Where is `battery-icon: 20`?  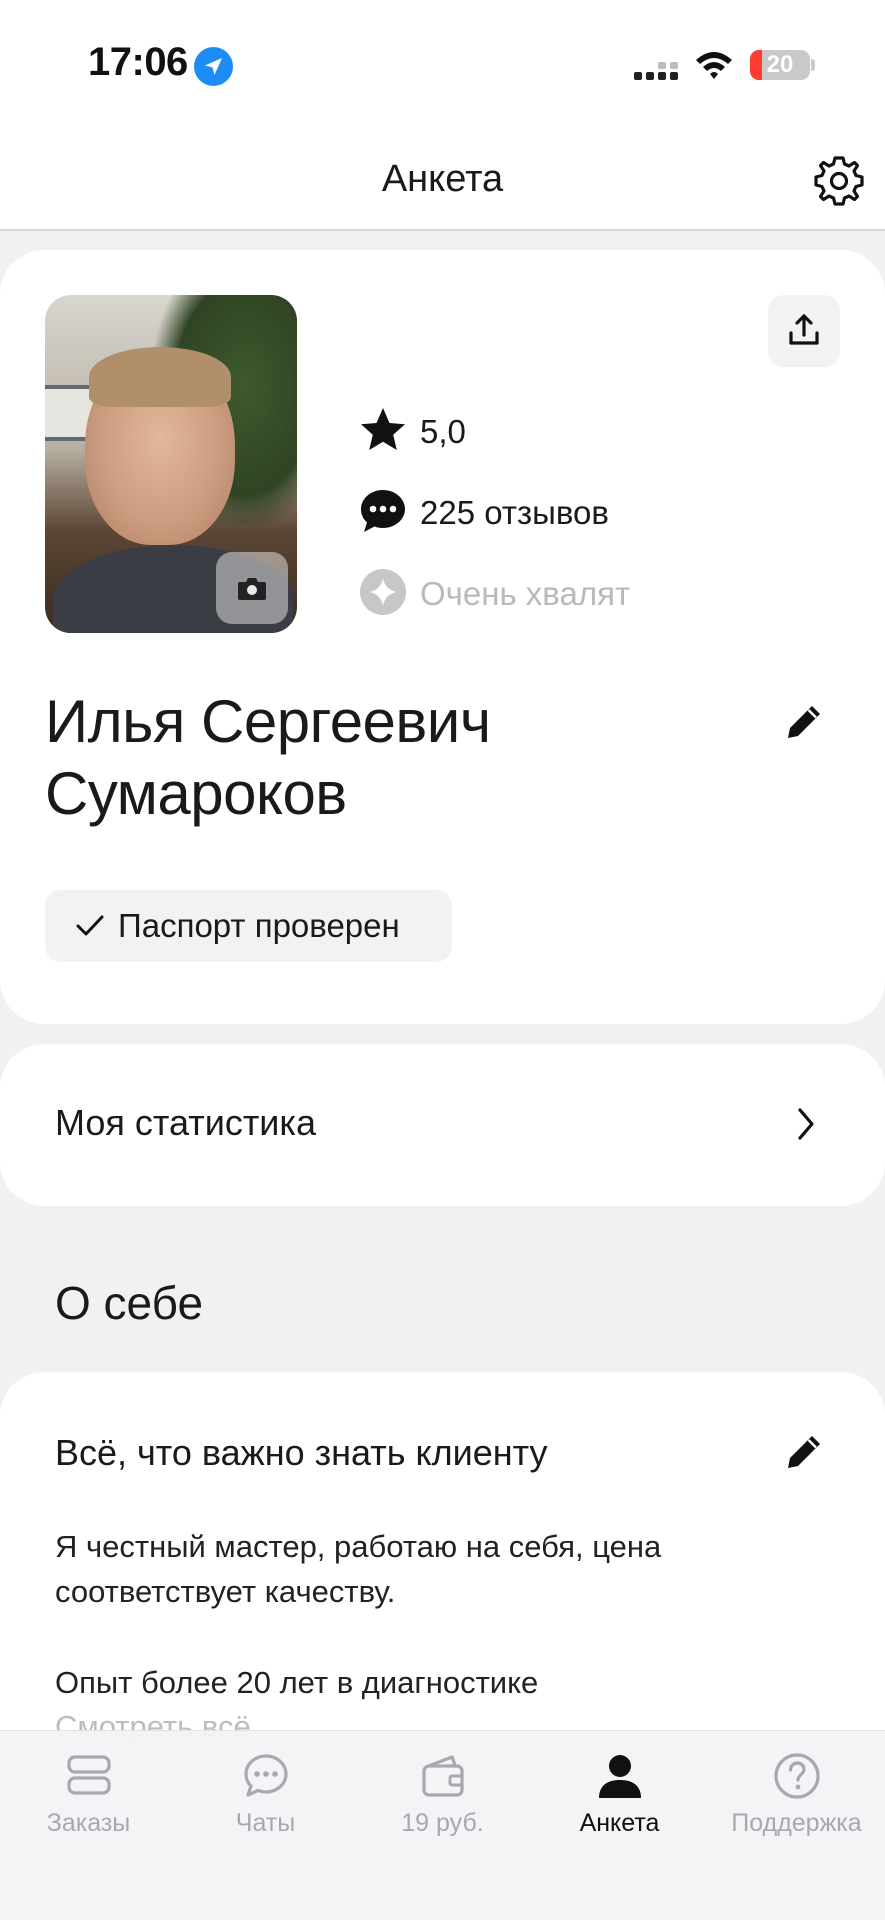
battery-icon: 20 is located at coordinates (780, 65).